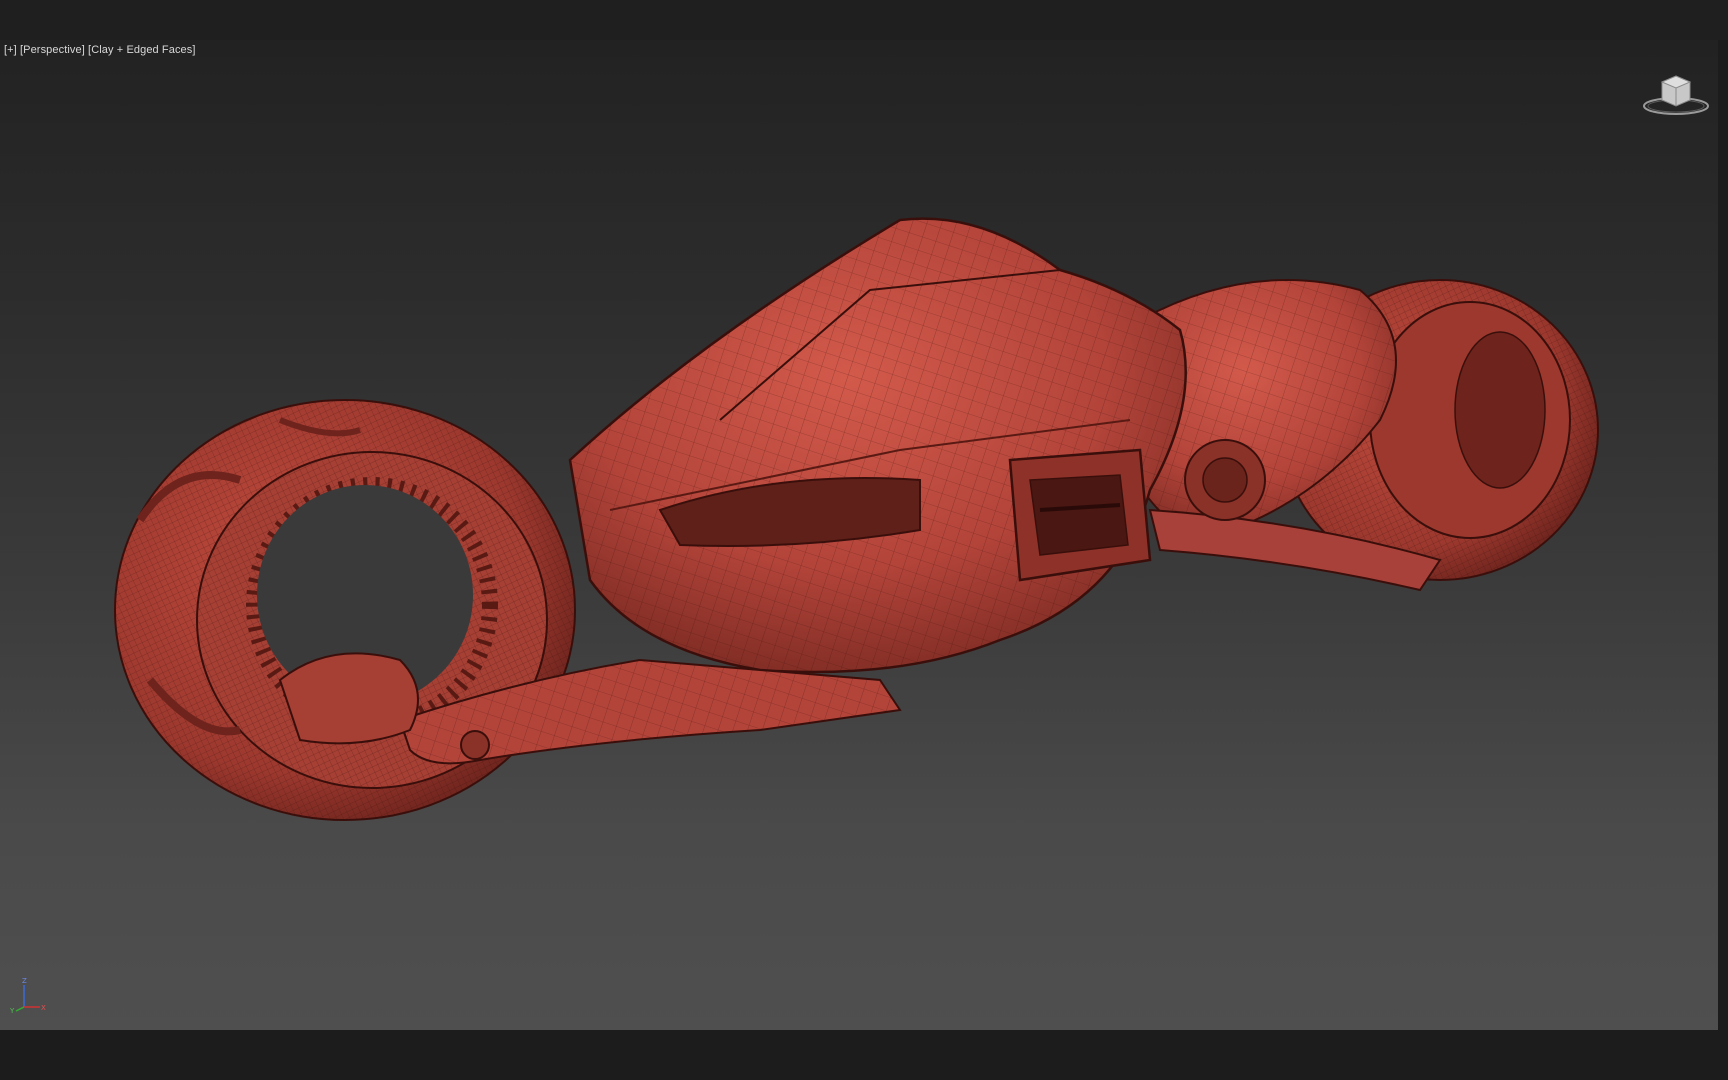 This screenshot has width=1728, height=1080. I want to click on axis-z-label: Z, so click(24, 981).